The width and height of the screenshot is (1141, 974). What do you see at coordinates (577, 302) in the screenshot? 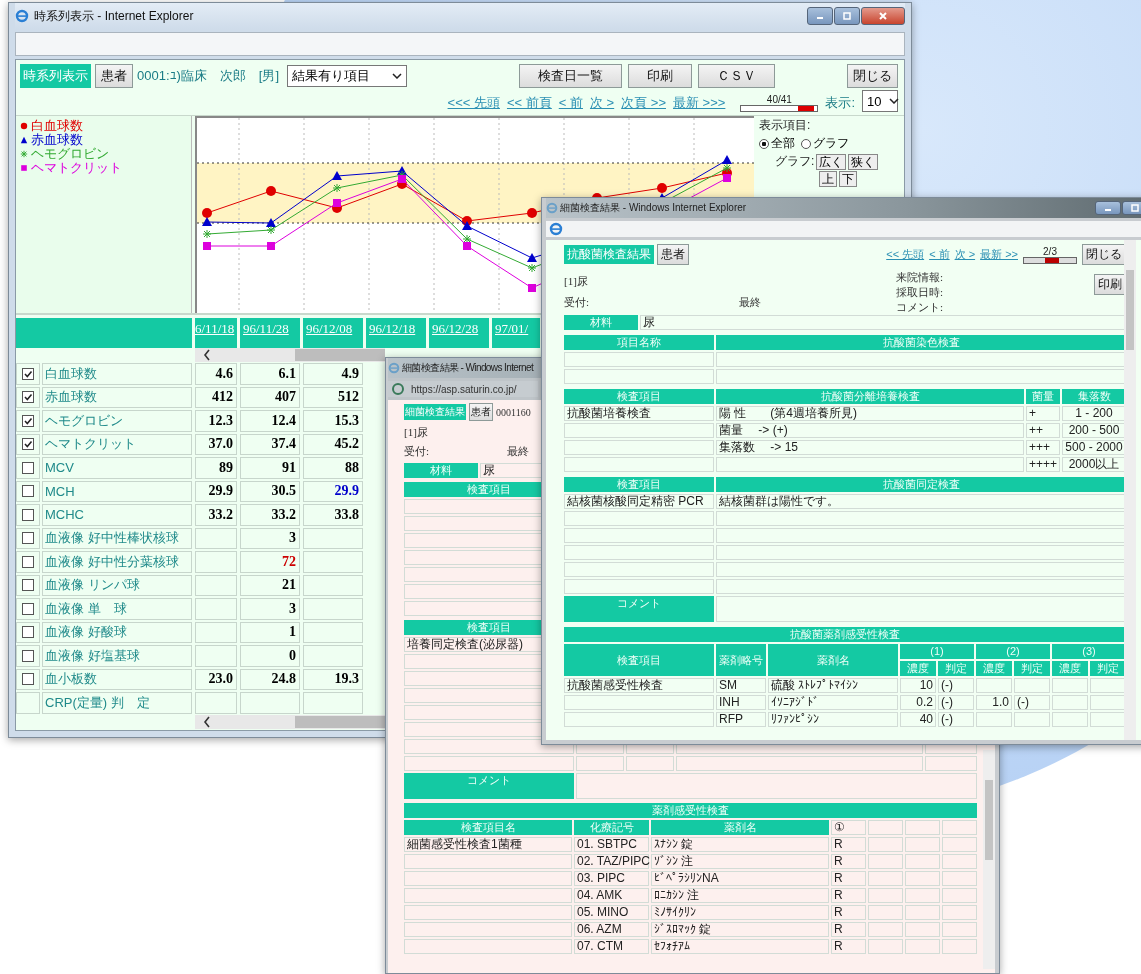
I see `received-label: 受付:` at bounding box center [577, 302].